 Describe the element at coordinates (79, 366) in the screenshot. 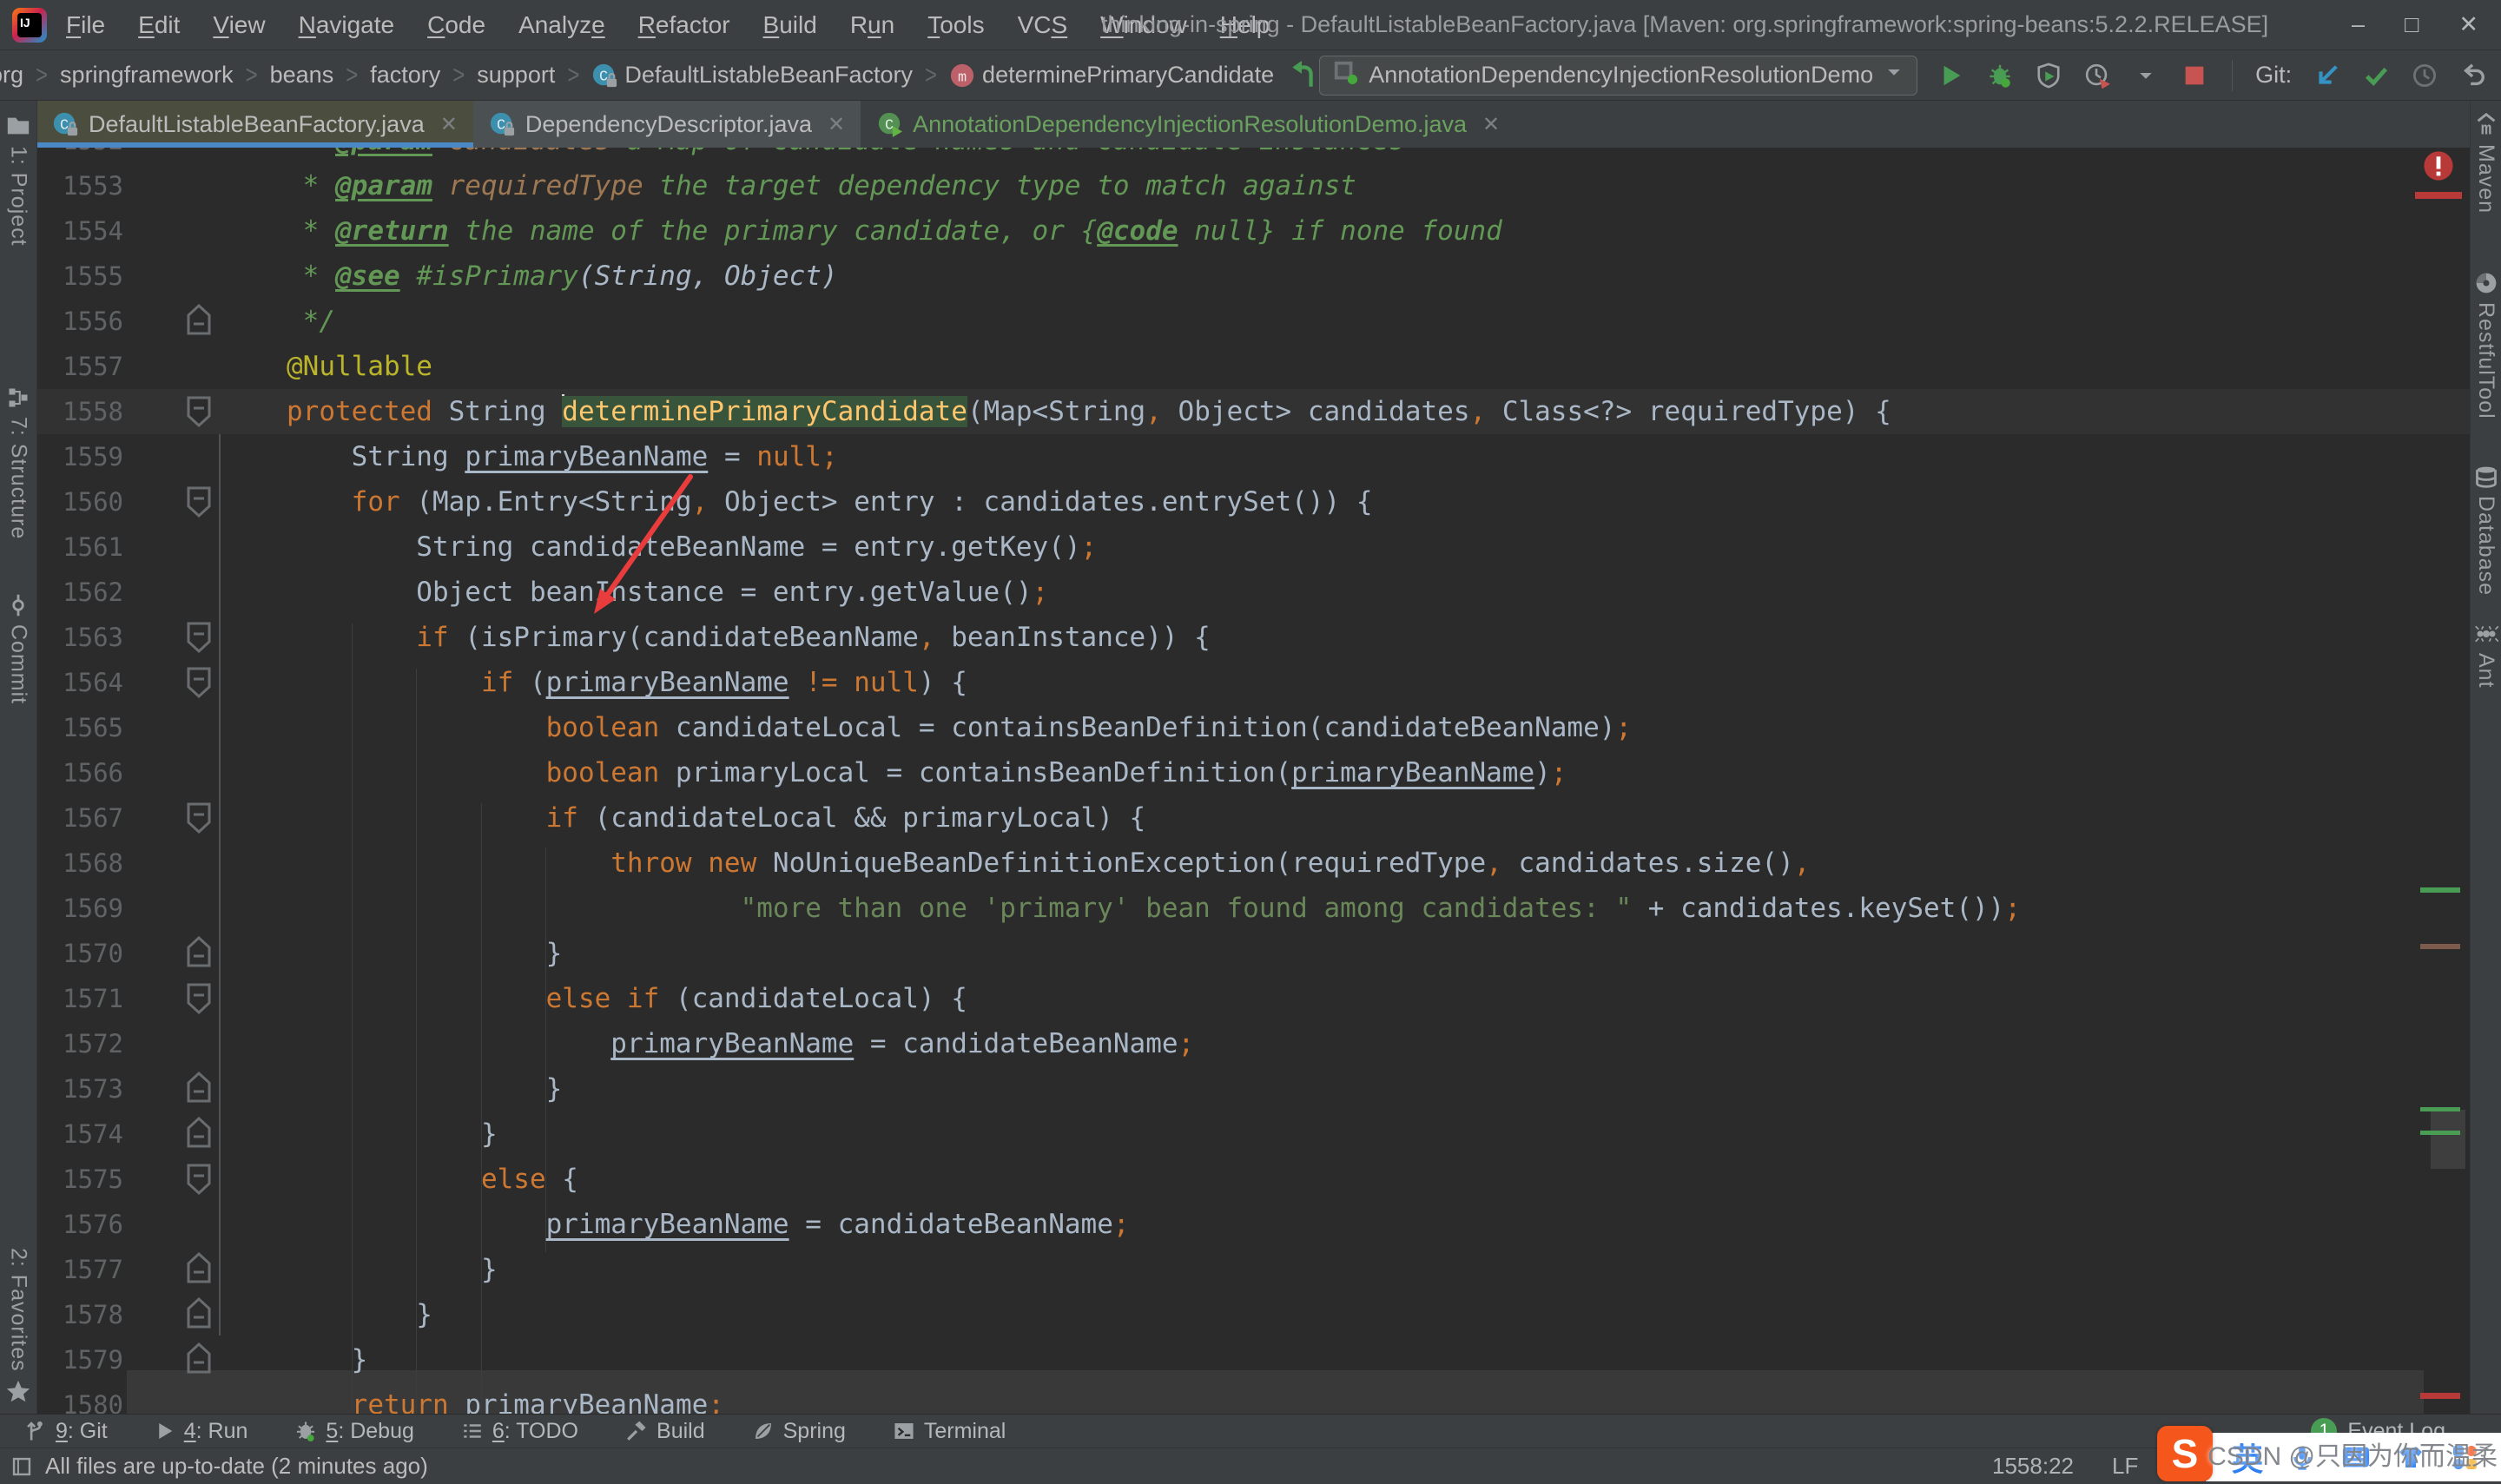

I see `line-number: 1557` at that location.